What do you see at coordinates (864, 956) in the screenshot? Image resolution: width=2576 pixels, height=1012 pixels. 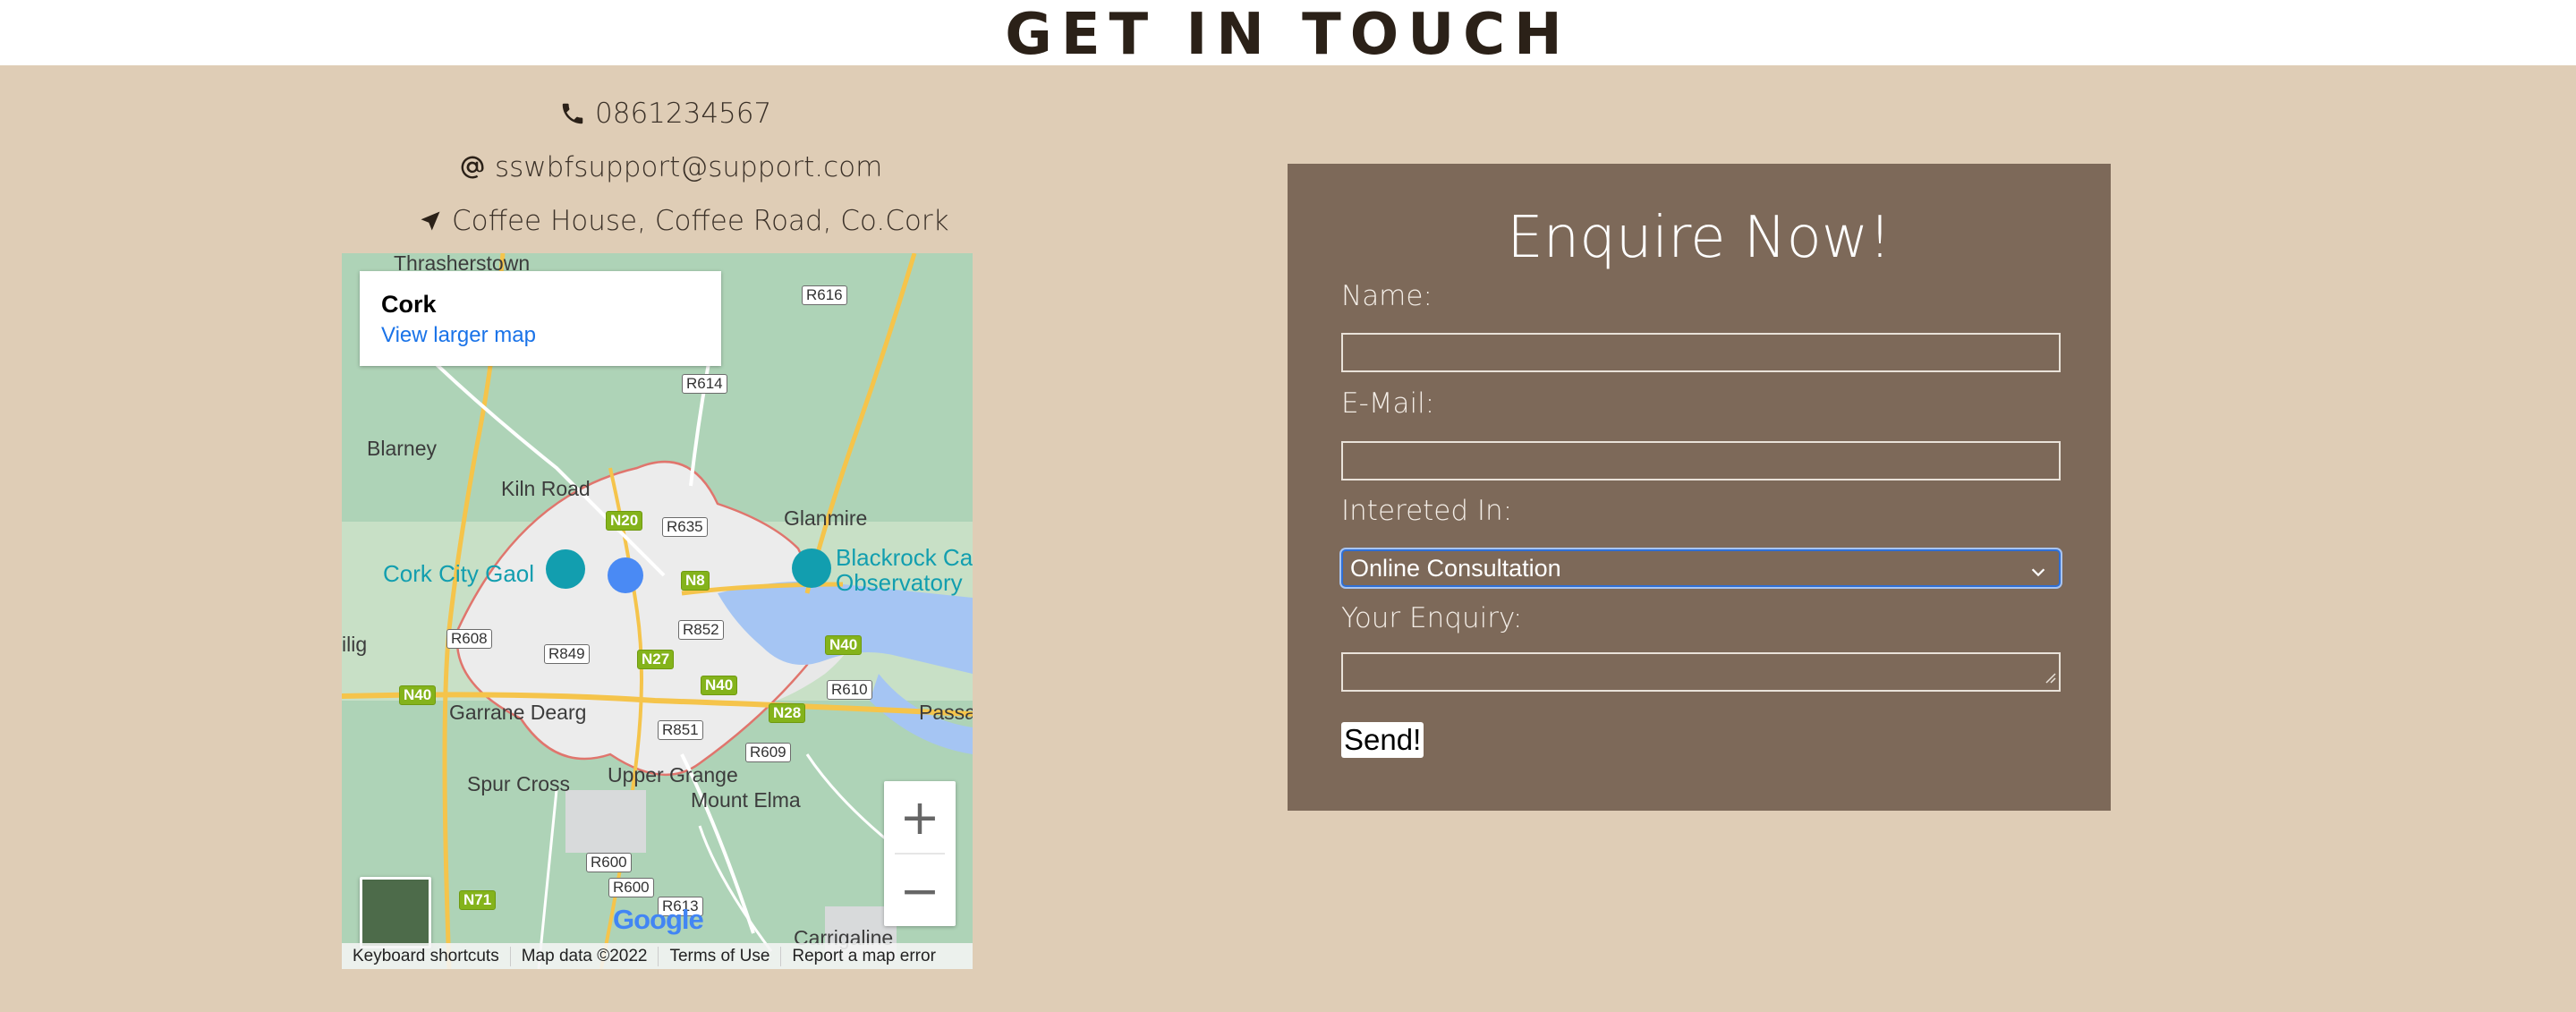 I see `report-map-error-link: Report a map error` at bounding box center [864, 956].